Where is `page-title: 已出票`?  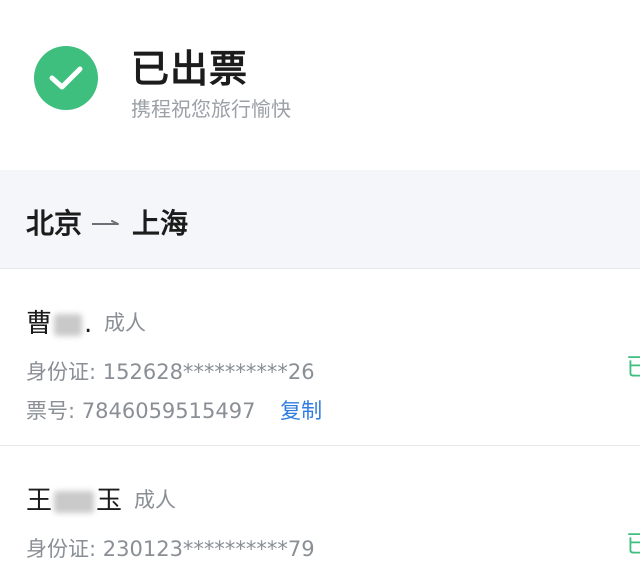 page-title: 已出票 is located at coordinates (190, 69).